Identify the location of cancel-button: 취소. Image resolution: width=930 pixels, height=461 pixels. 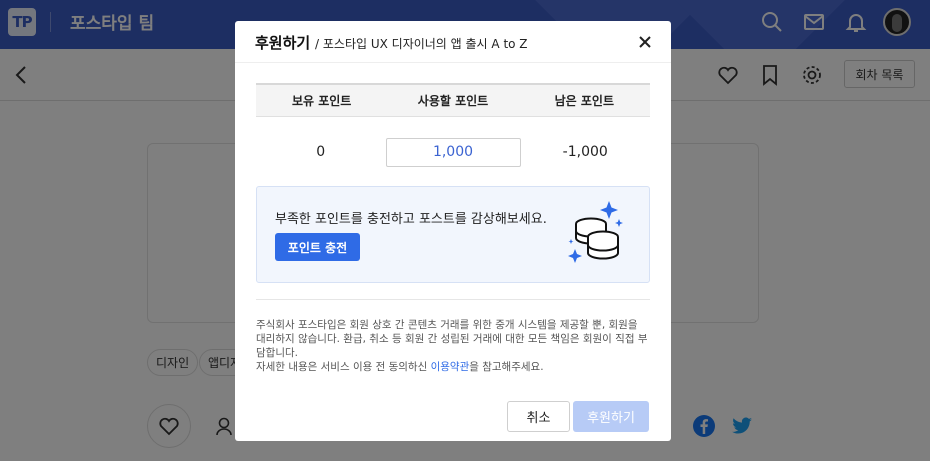
(538, 416).